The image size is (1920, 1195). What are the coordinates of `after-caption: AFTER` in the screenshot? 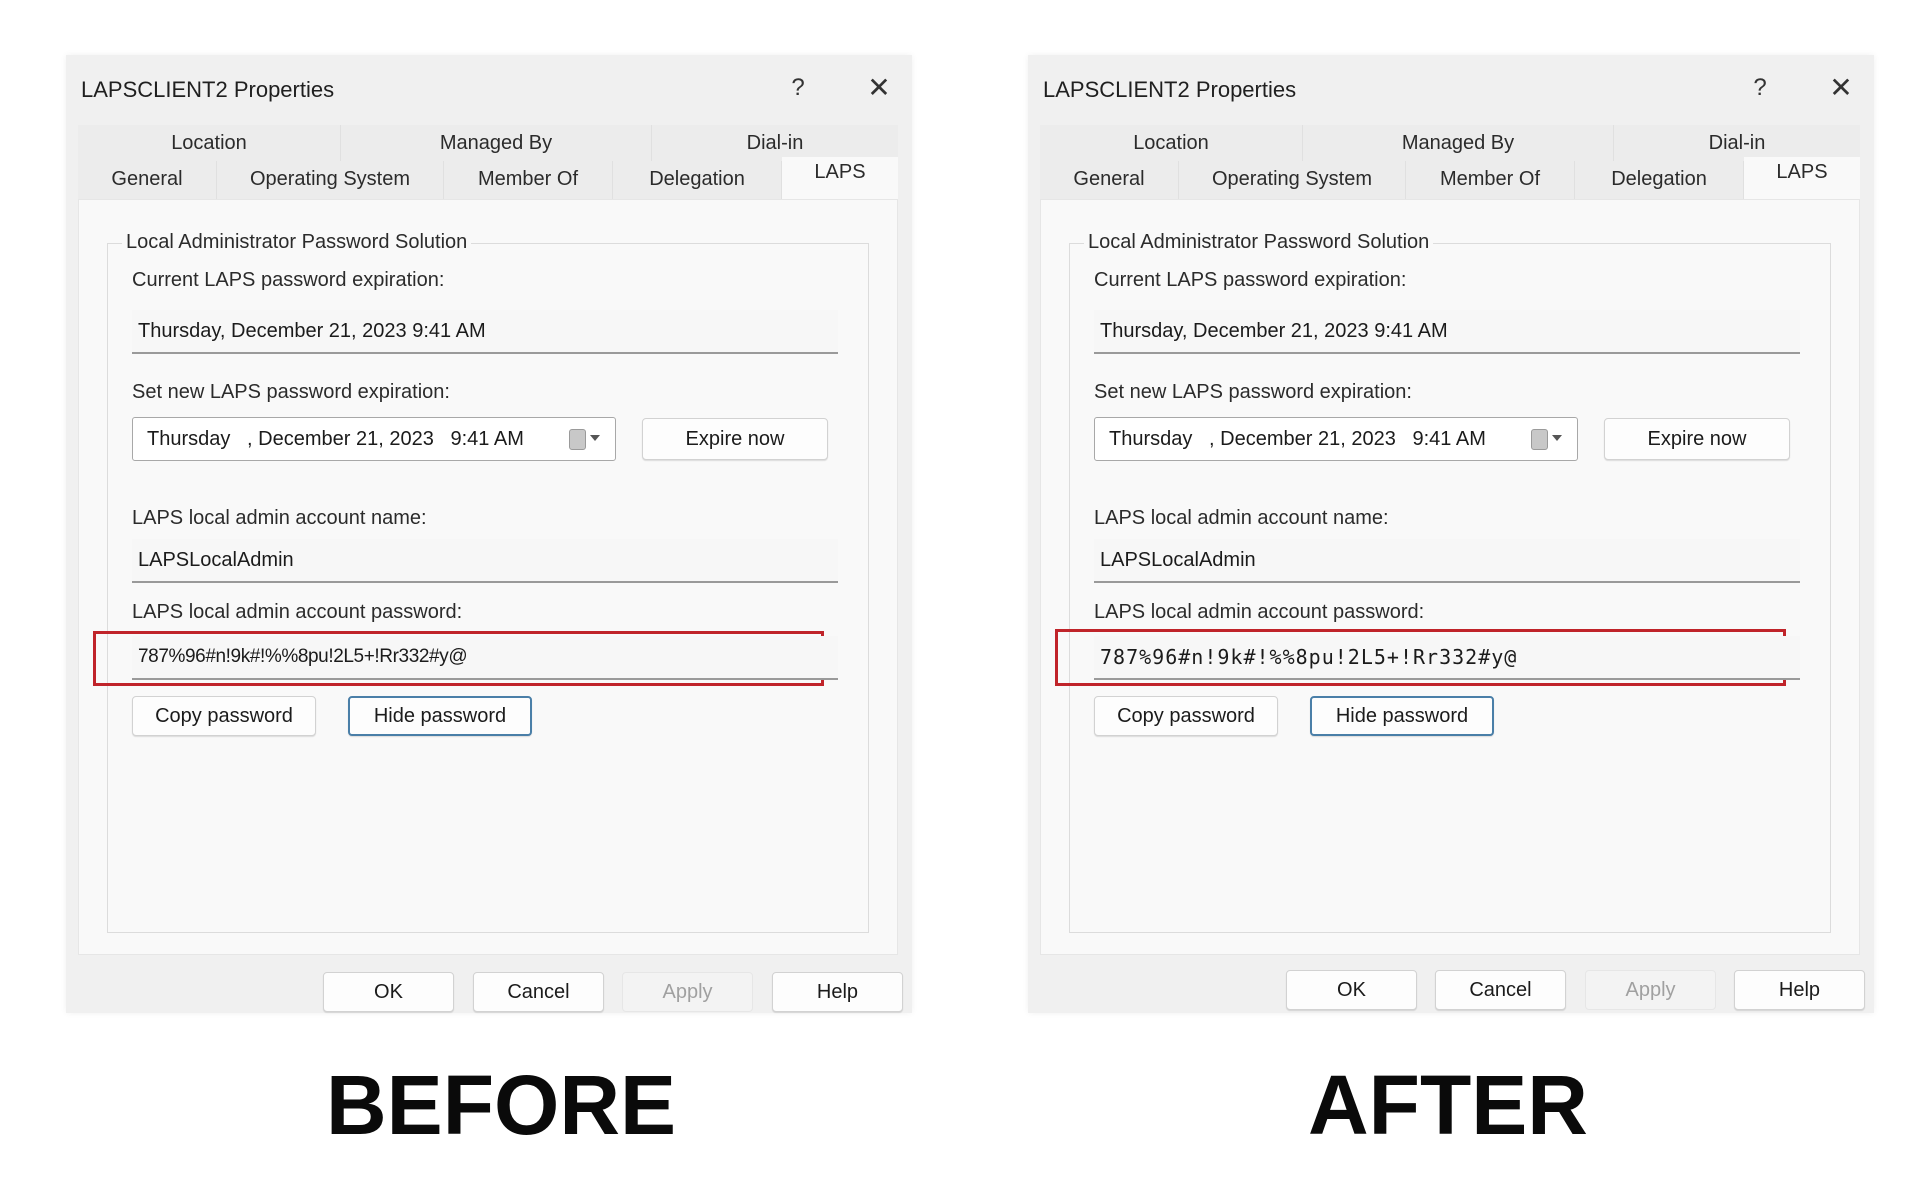 It's located at (1448, 1105).